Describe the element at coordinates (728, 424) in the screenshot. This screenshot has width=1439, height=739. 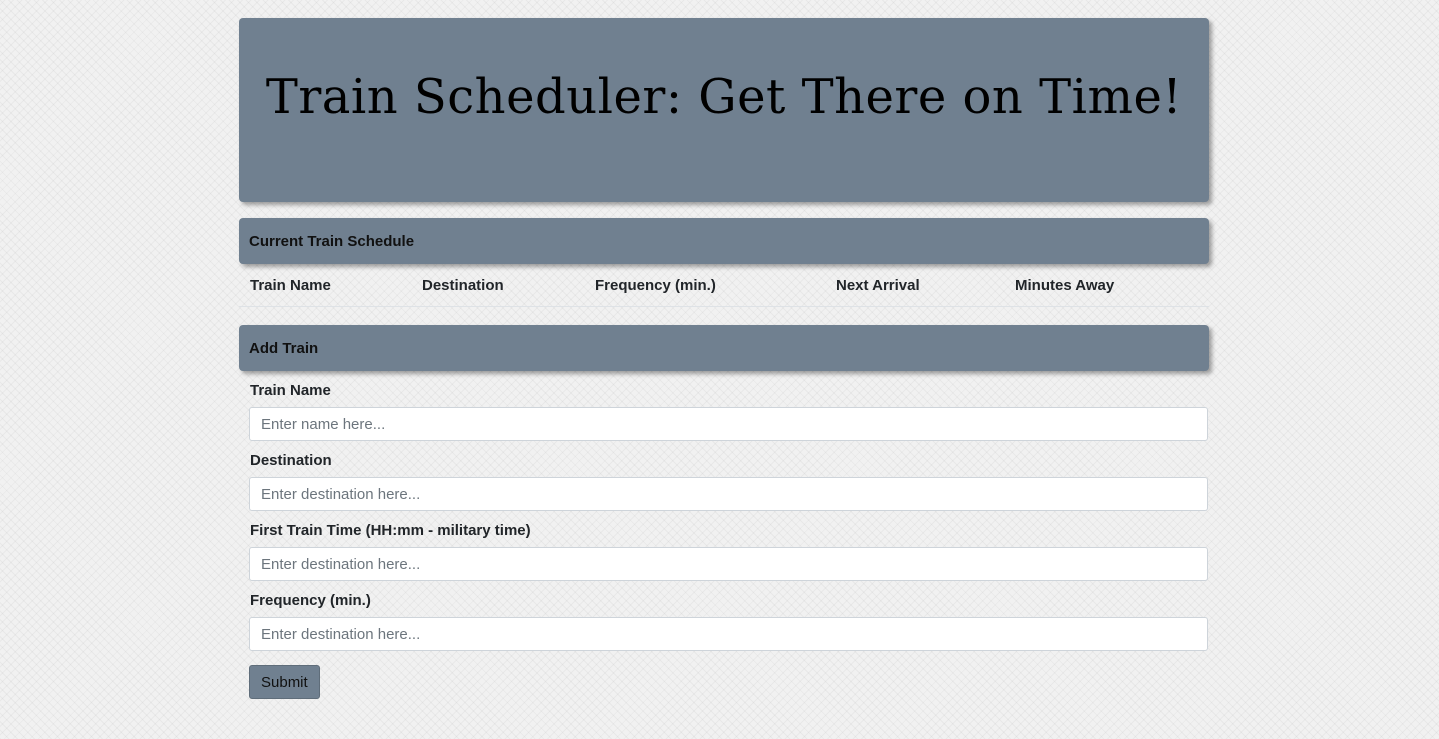
I see `train-name-input` at that location.